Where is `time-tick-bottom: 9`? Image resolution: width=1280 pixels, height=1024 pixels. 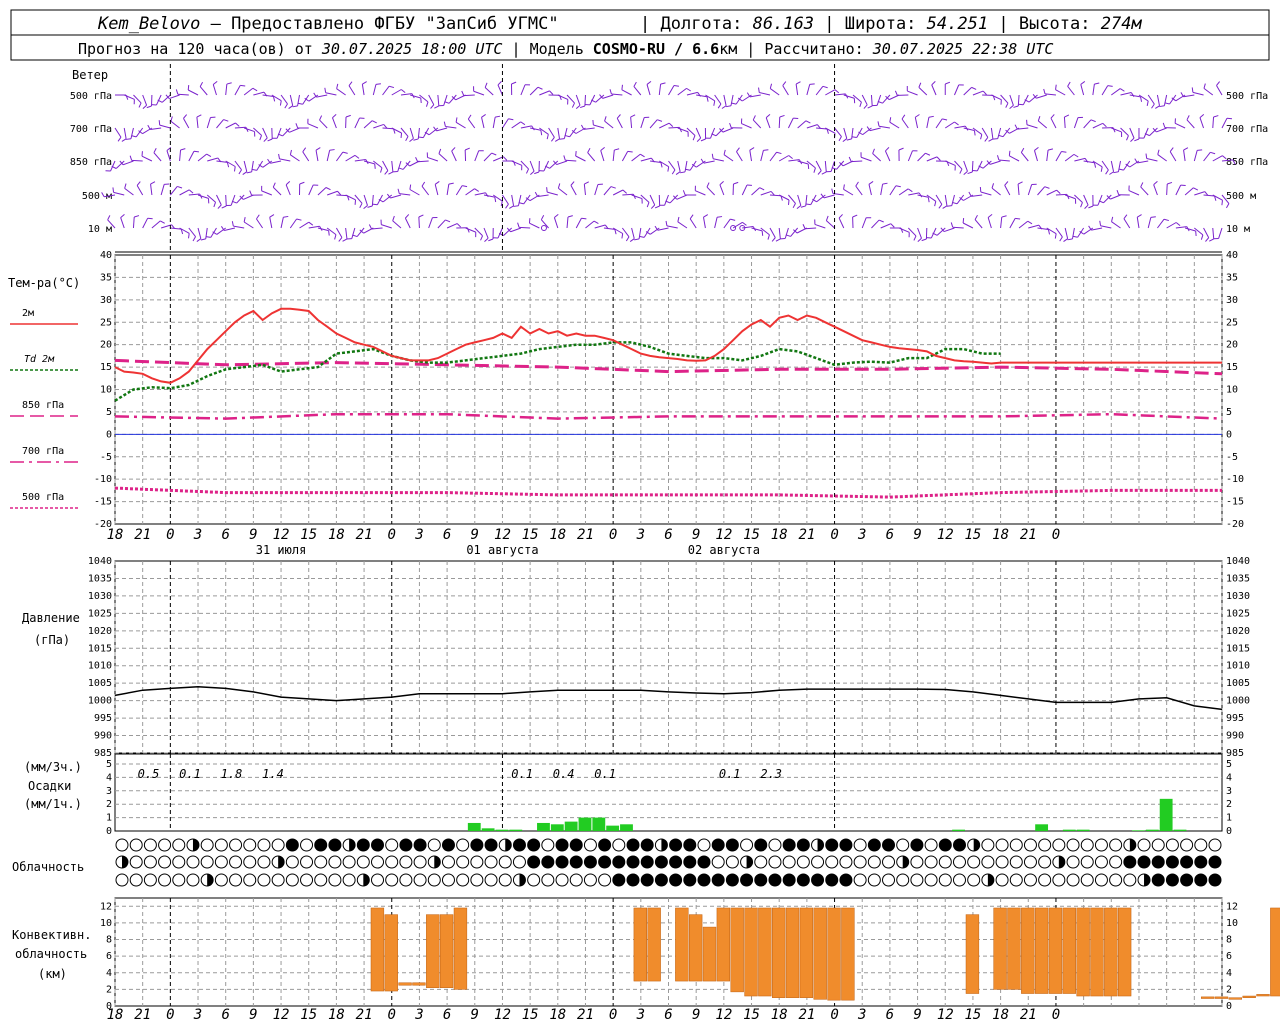 time-tick-bottom: 9 is located at coordinates (917, 1015).